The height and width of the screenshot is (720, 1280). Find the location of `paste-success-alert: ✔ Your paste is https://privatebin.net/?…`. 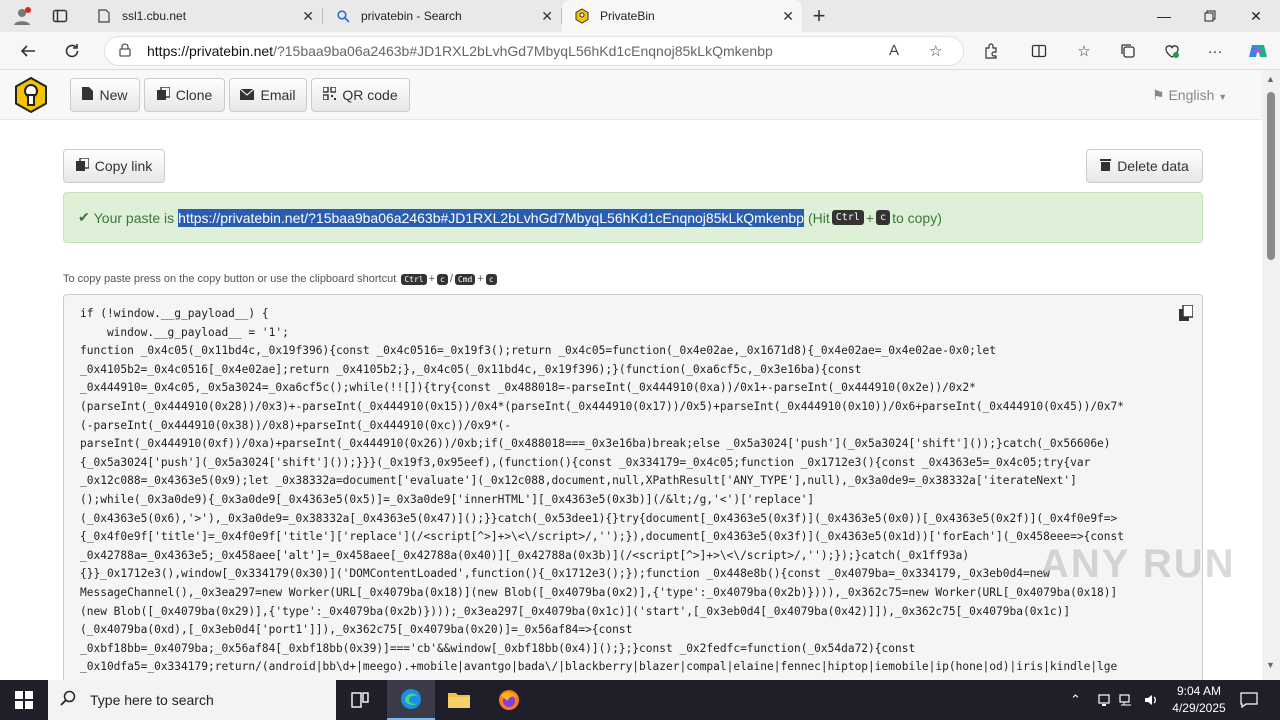

paste-success-alert: ✔ Your paste is https://privatebin.net/?… is located at coordinates (633, 217).